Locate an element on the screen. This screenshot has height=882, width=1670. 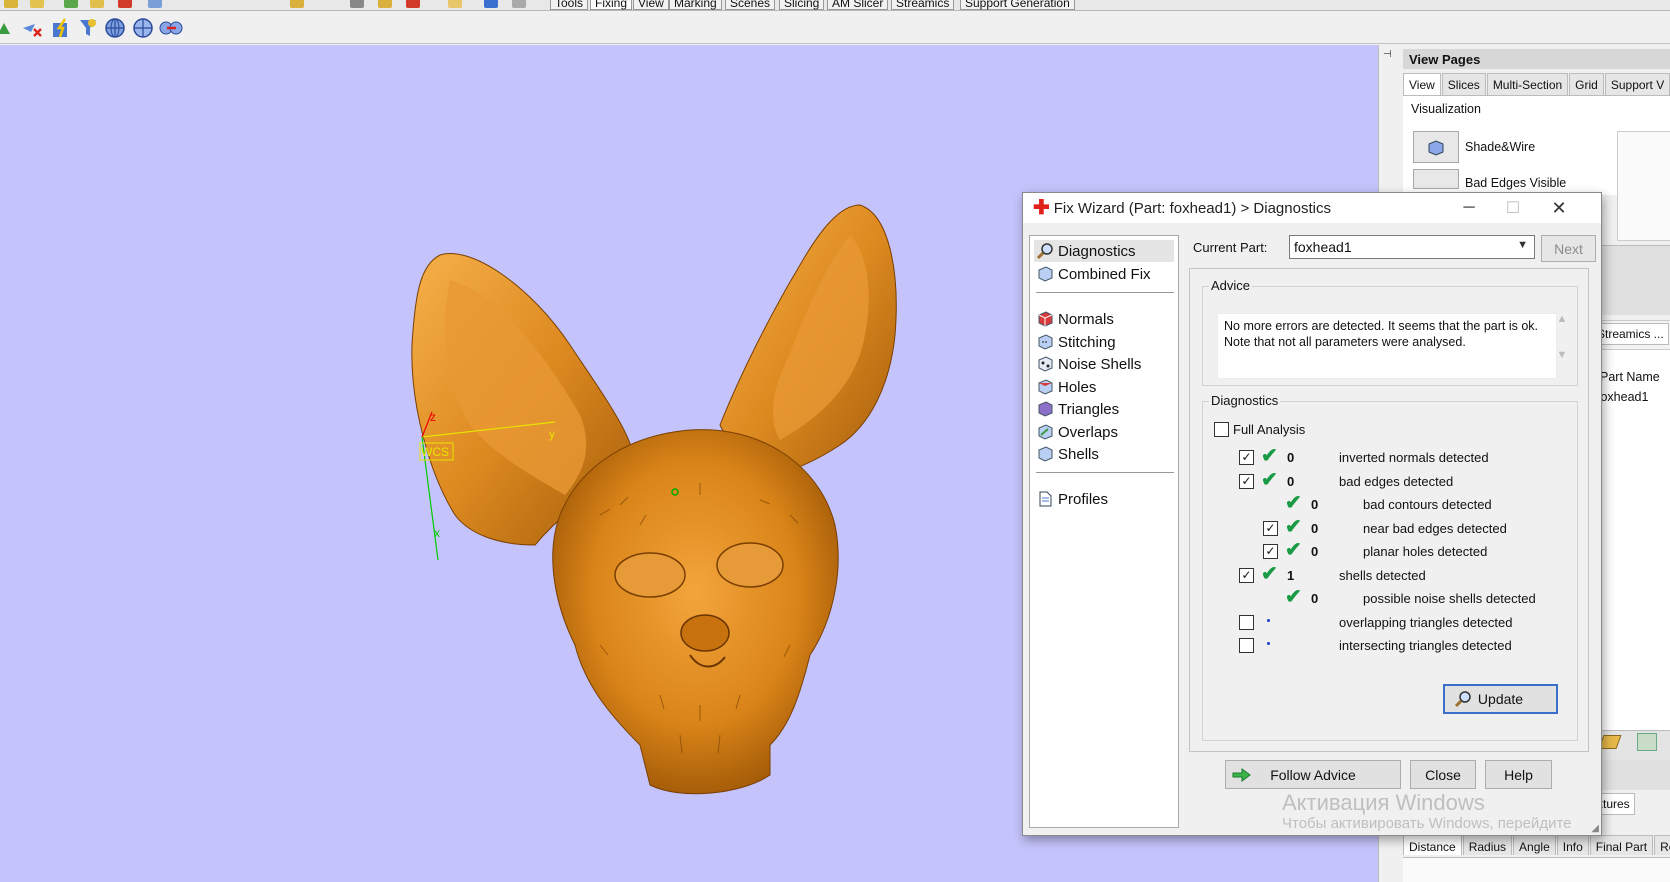
tab-support-v: Support V is located at coordinates (1637, 84).